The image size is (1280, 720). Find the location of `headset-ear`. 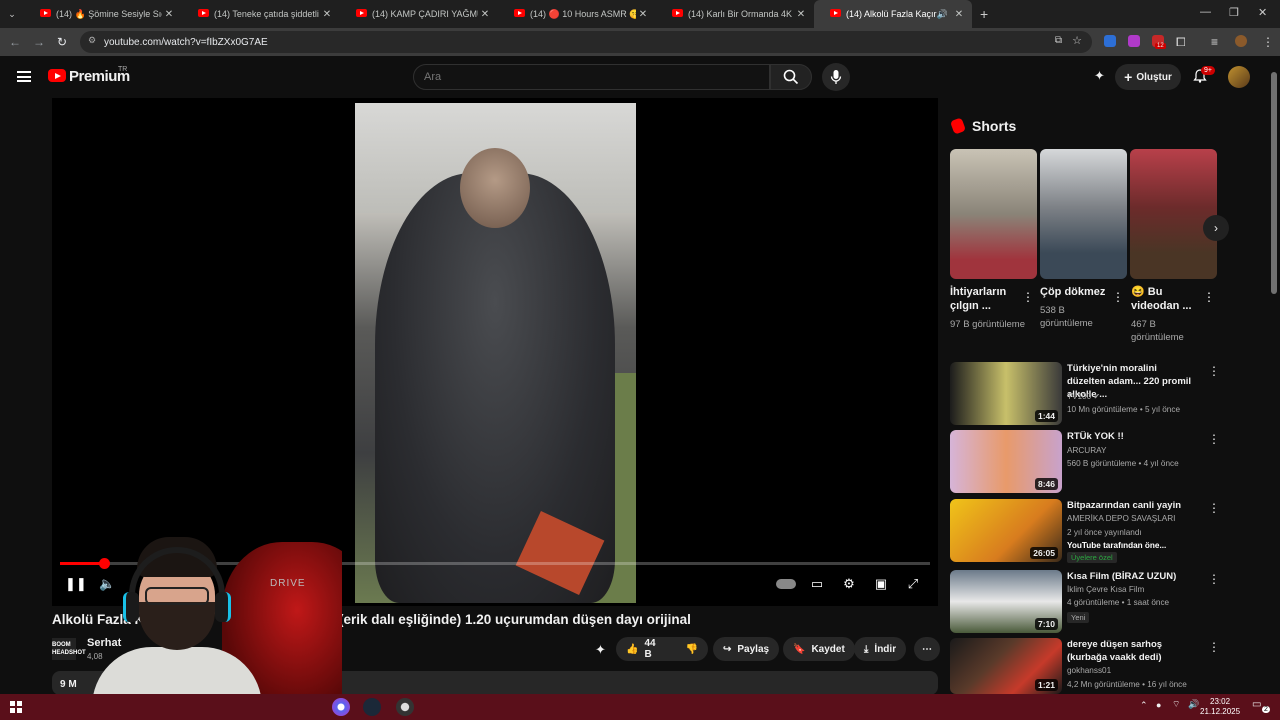

headset-ear is located at coordinates (223, 607).